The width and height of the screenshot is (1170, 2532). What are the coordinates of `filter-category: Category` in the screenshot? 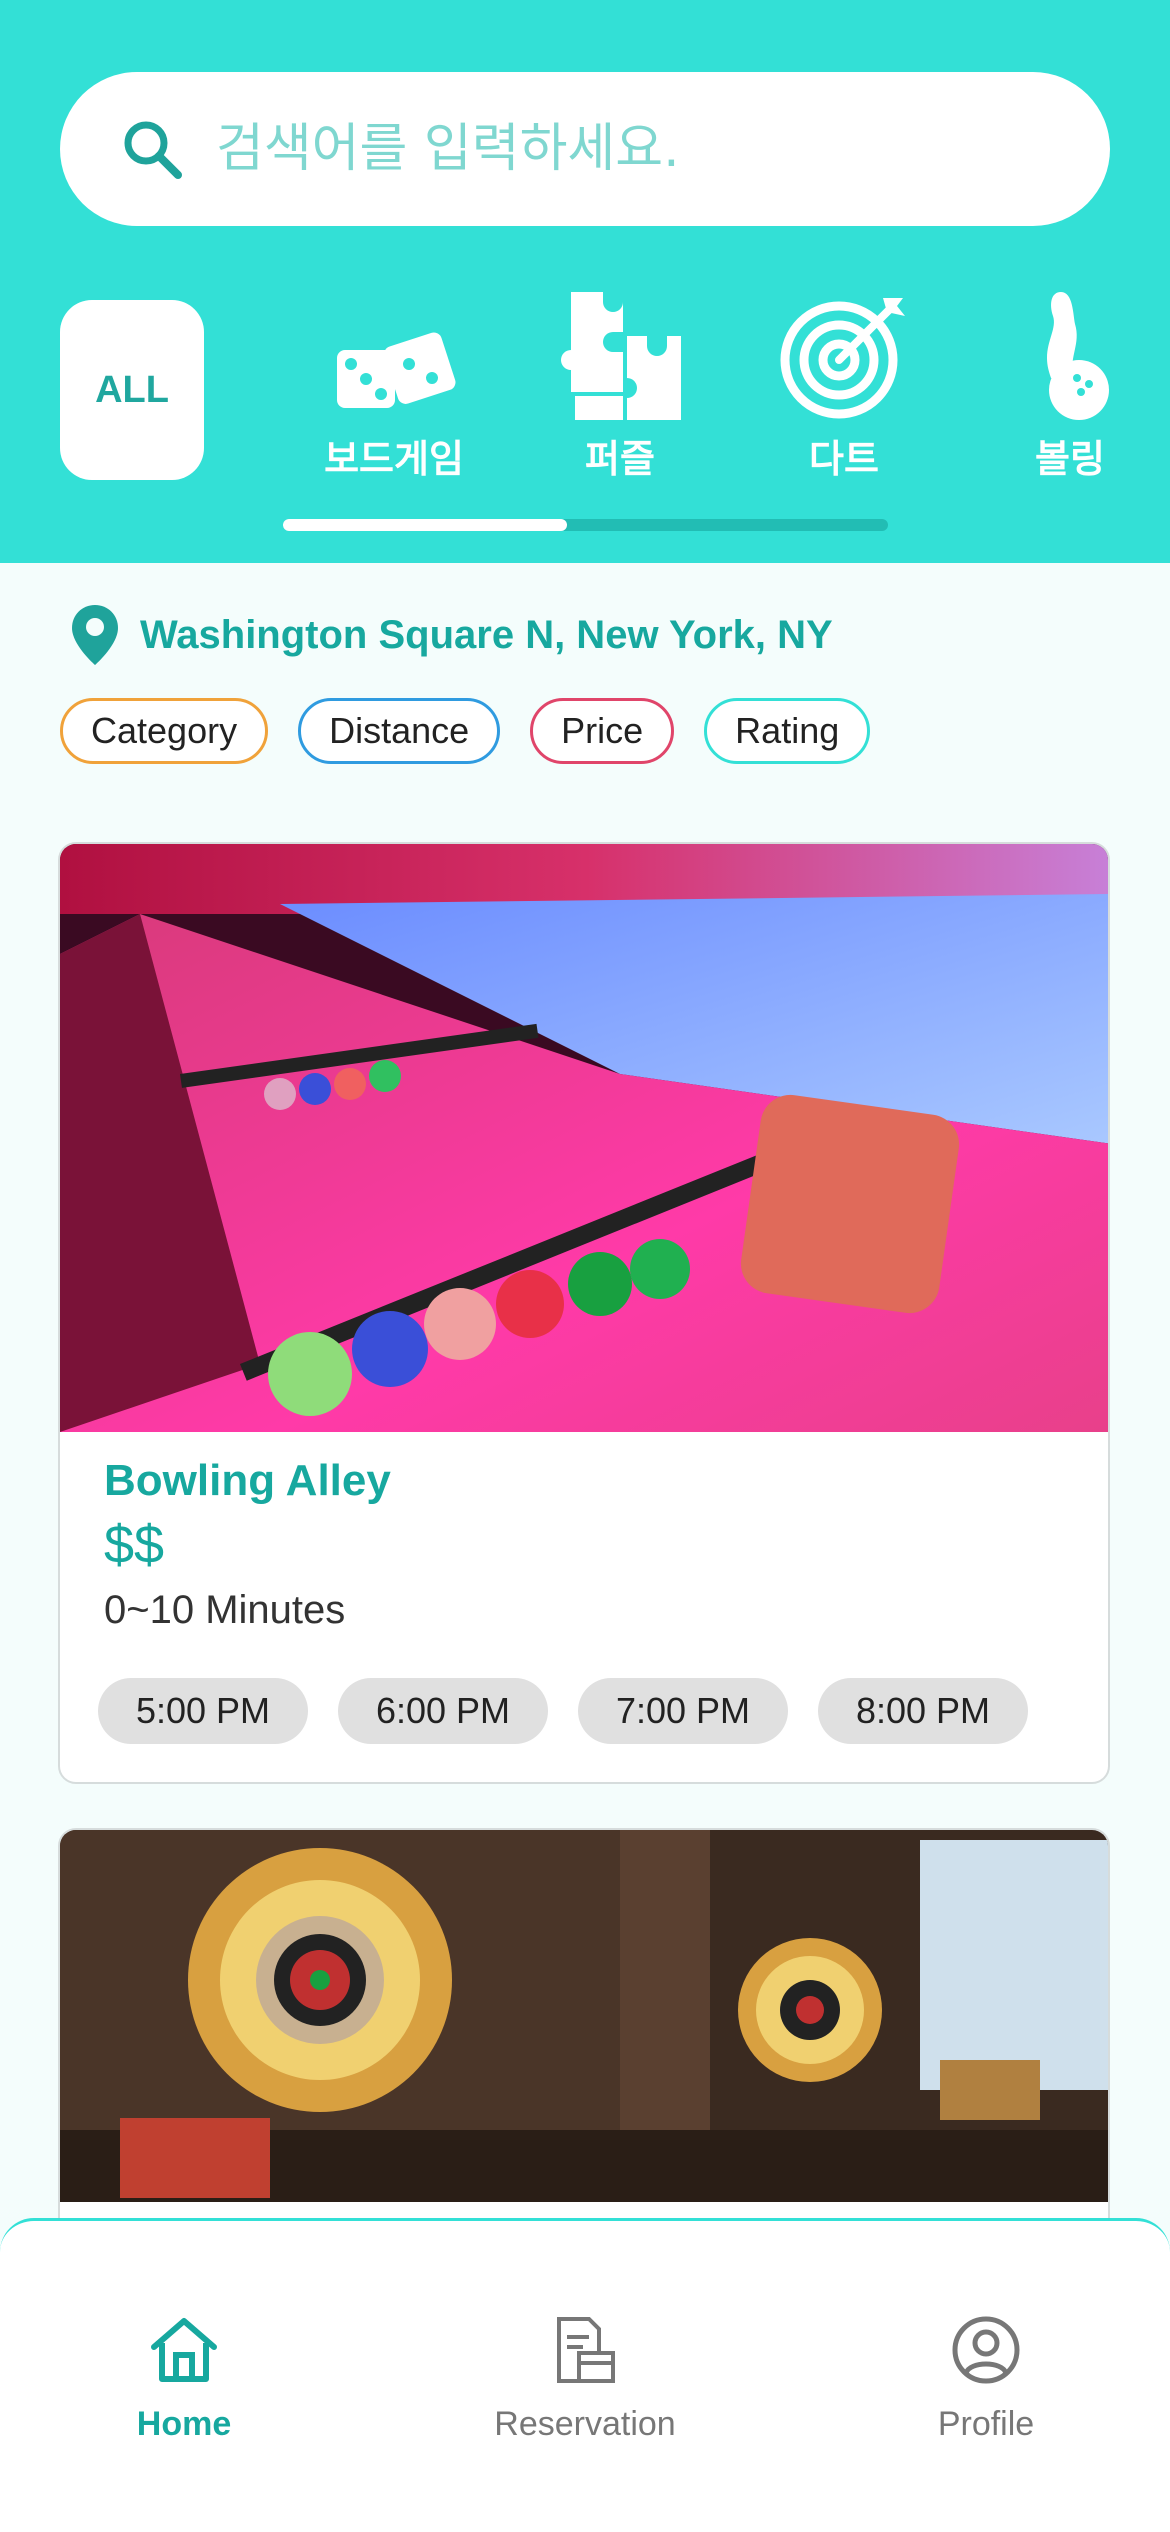 It's located at (164, 731).